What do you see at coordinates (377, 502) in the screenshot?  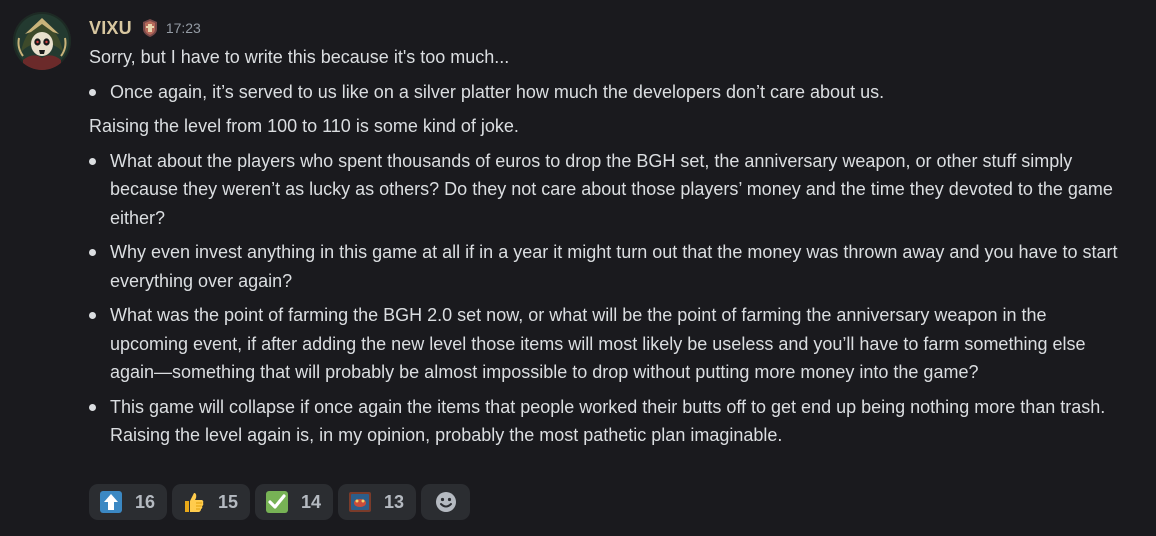 I see `reaction-custom: 13` at bounding box center [377, 502].